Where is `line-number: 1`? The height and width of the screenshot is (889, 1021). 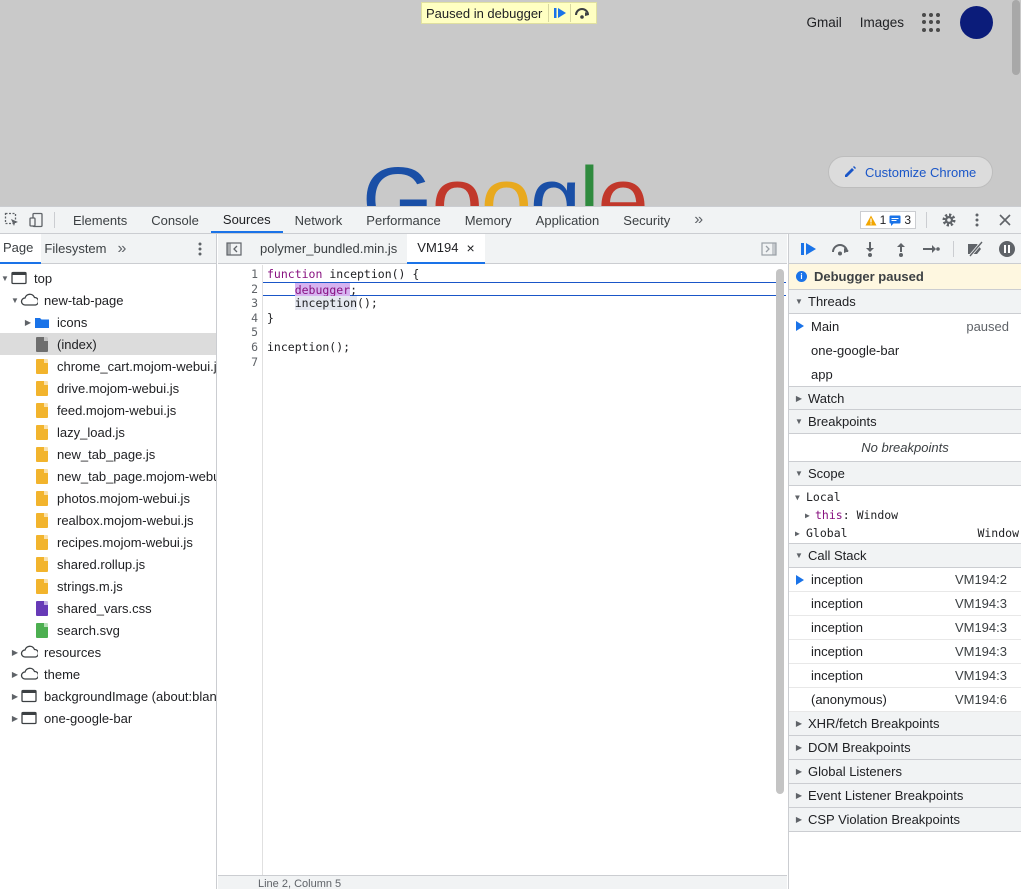
line-number: 1 is located at coordinates (240, 274).